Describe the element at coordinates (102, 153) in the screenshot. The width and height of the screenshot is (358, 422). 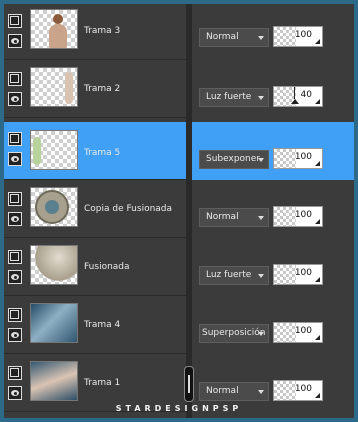
I see `layer-name: Trama 5` at that location.